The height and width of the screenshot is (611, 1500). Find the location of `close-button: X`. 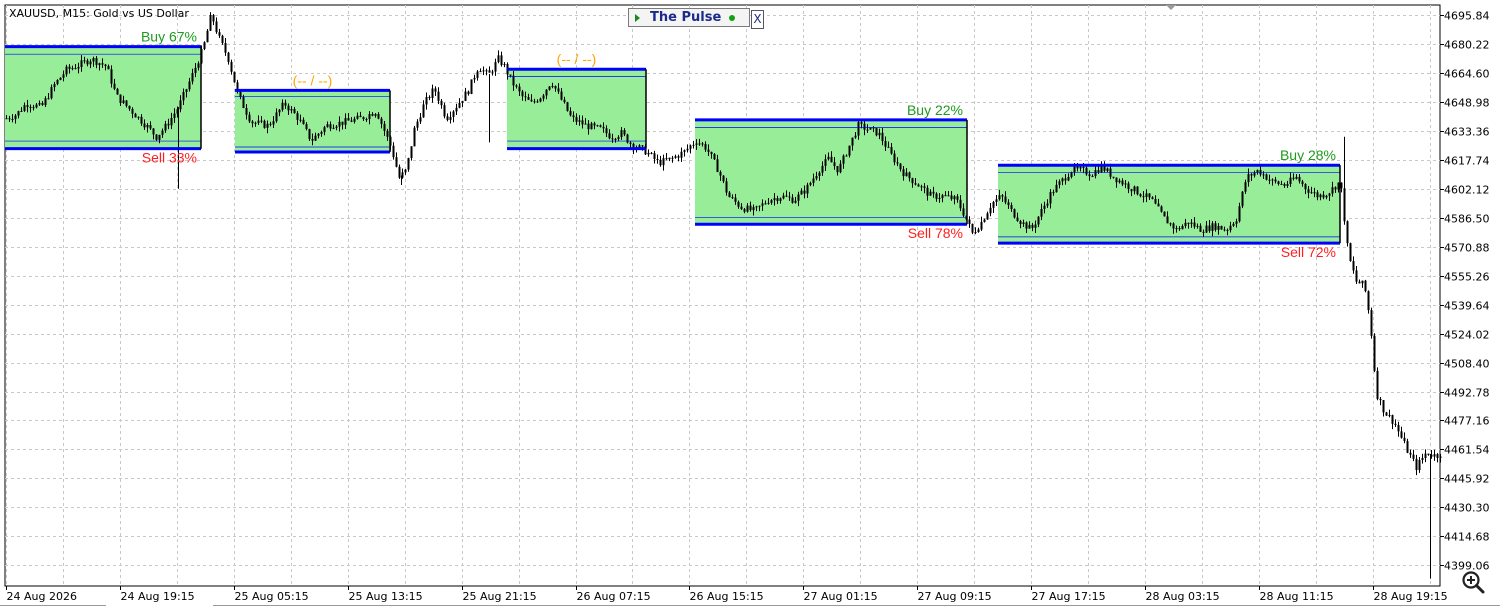

close-button: X is located at coordinates (757, 19).